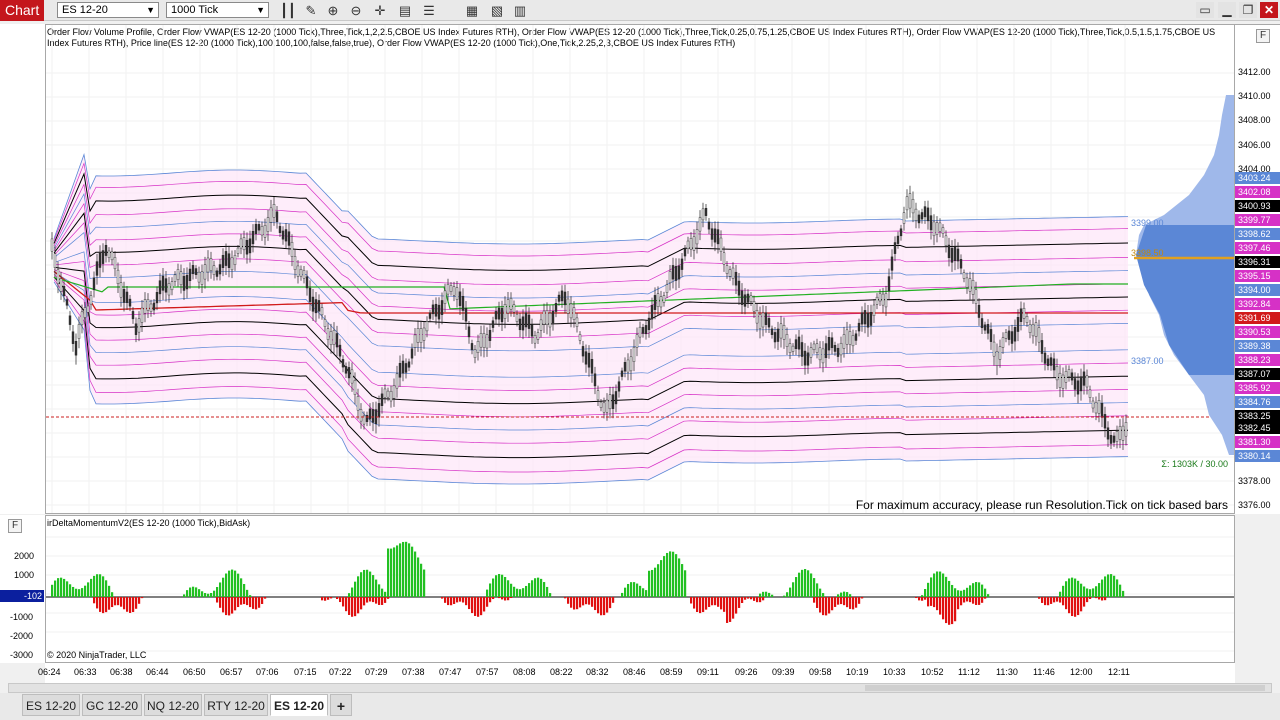 This screenshot has height=720, width=1280. What do you see at coordinates (299, 705) in the screenshot?
I see `tab-es-active: ES 12-20` at bounding box center [299, 705].